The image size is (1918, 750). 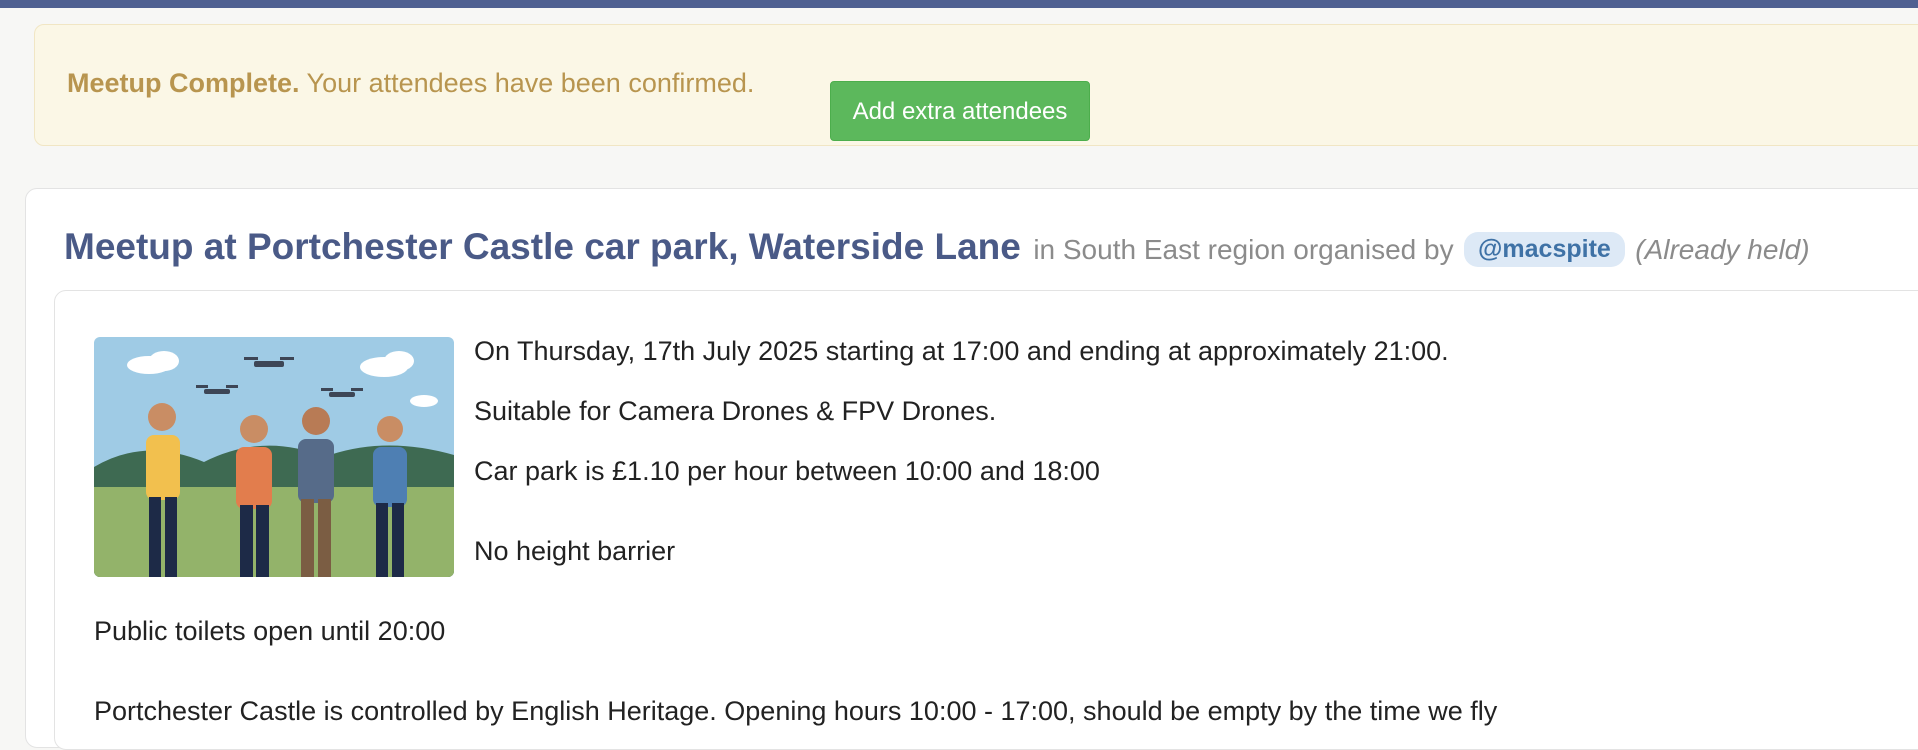 I want to click on meetup-region-text: in South East region organised by, so click(x=1243, y=249).